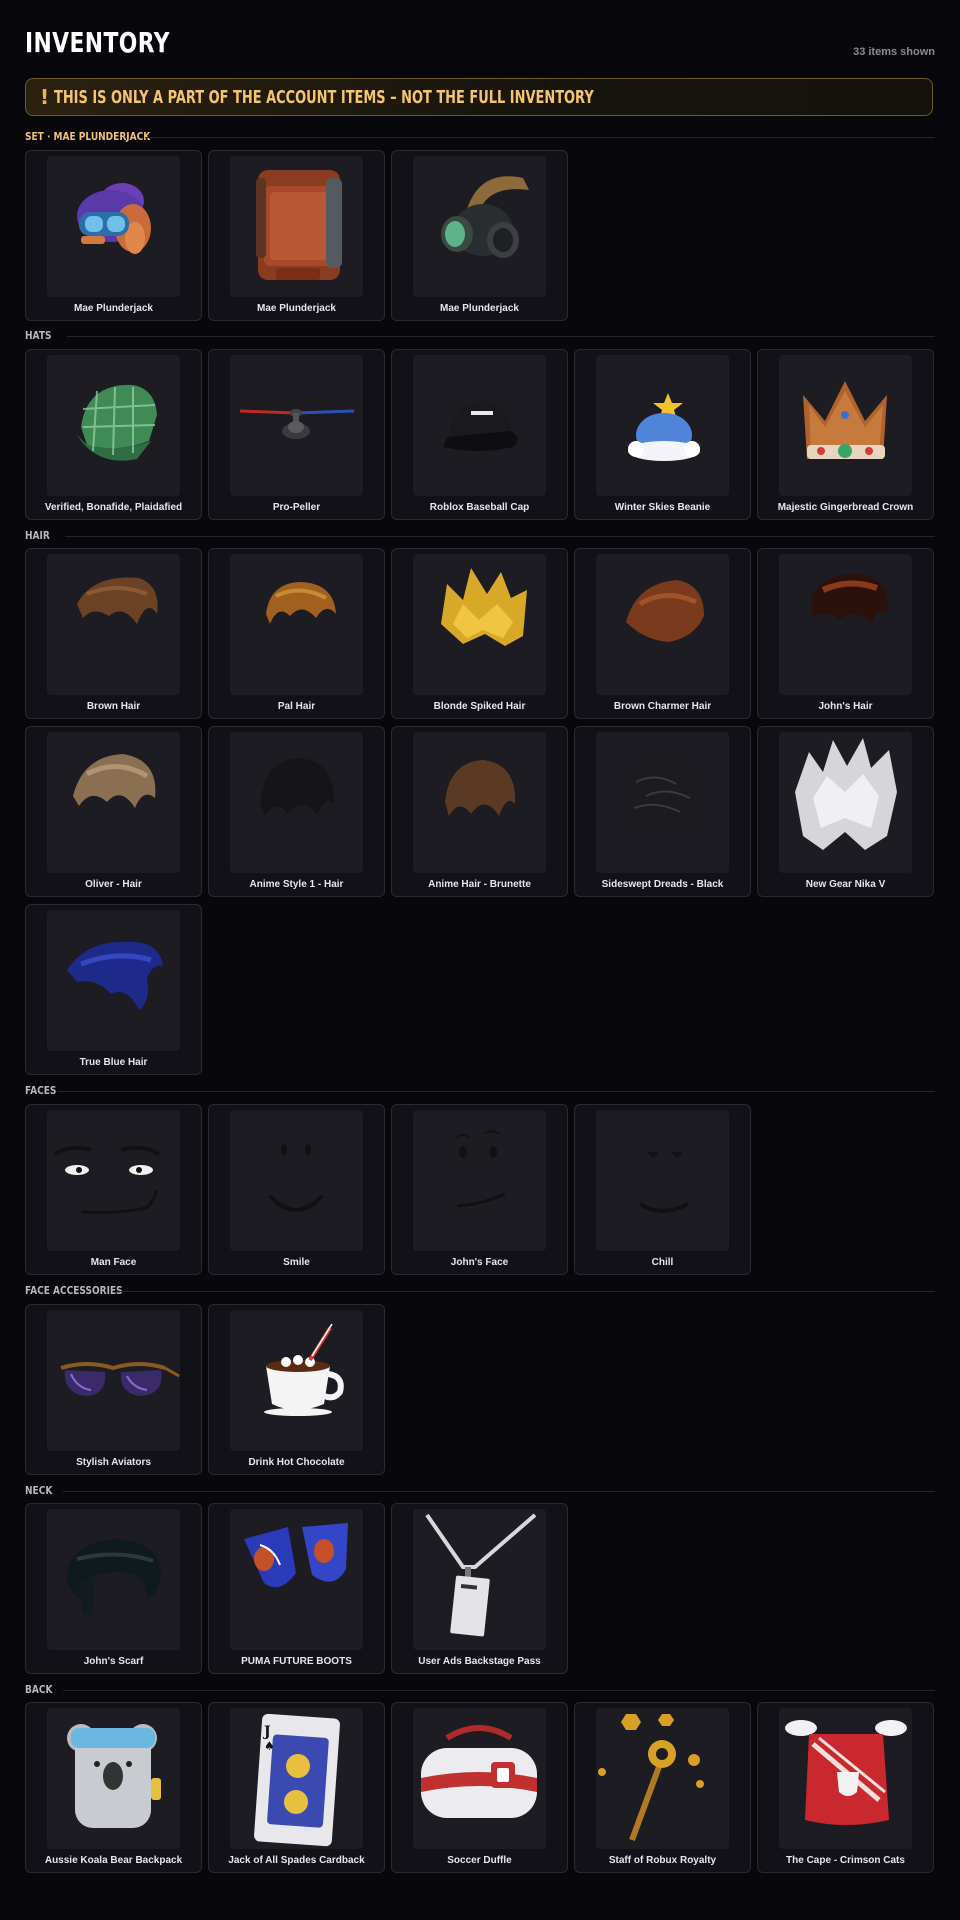 Image resolution: width=960 pixels, height=1920 pixels. I want to click on item-card: John's Scarf, so click(113, 1588).